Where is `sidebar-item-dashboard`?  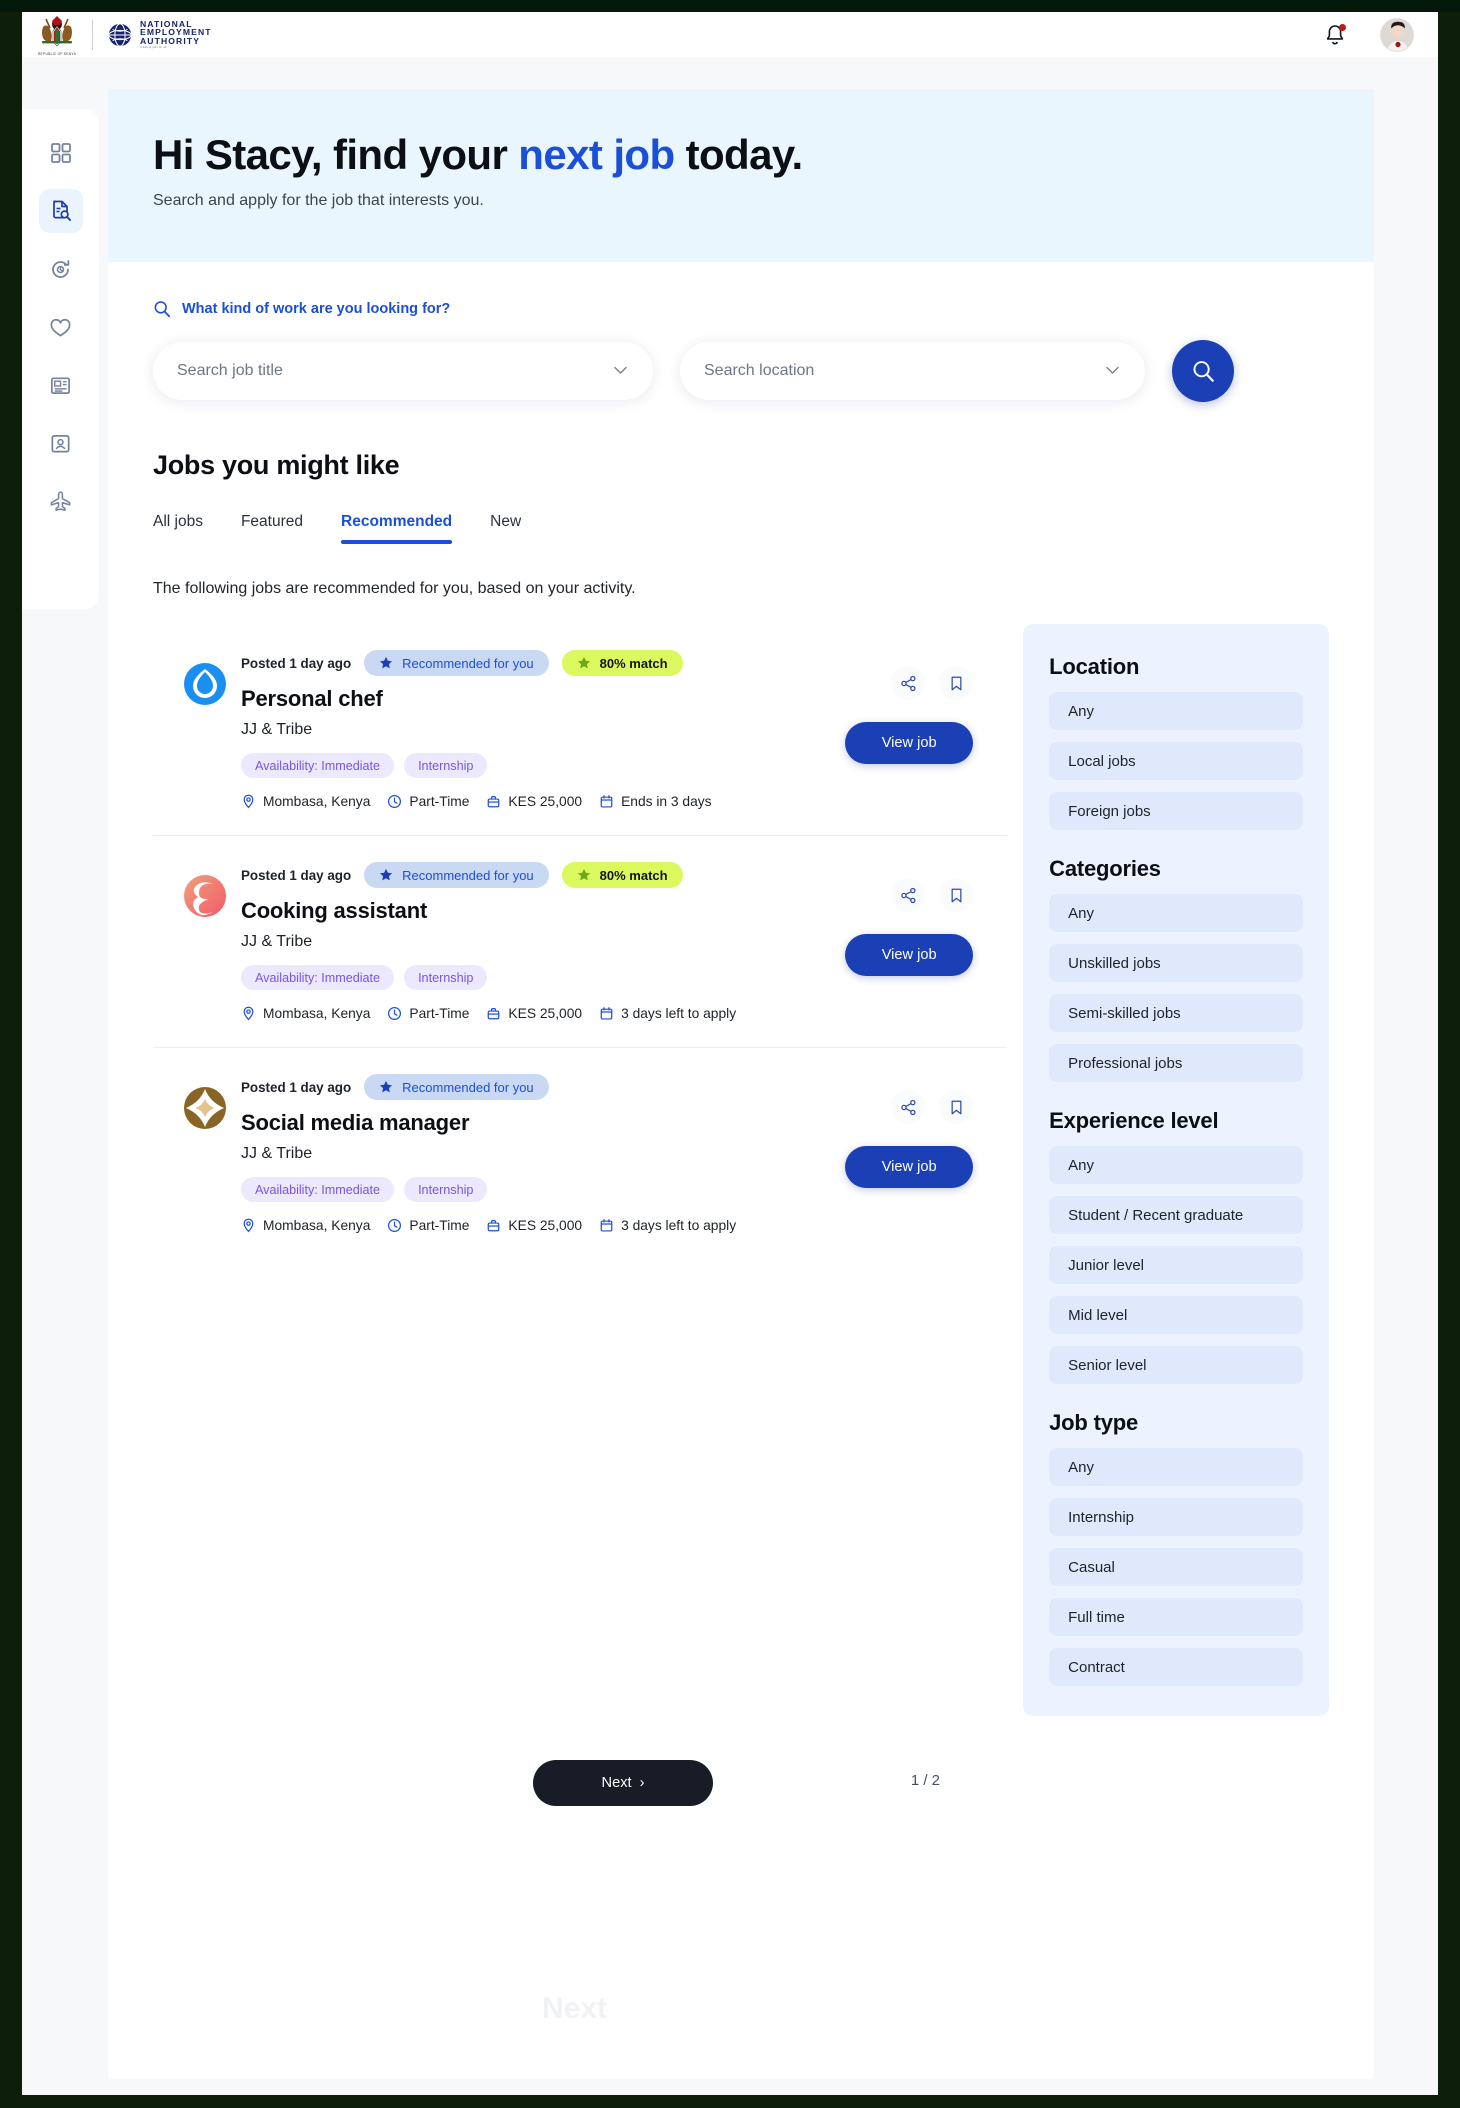 sidebar-item-dashboard is located at coordinates (61, 153).